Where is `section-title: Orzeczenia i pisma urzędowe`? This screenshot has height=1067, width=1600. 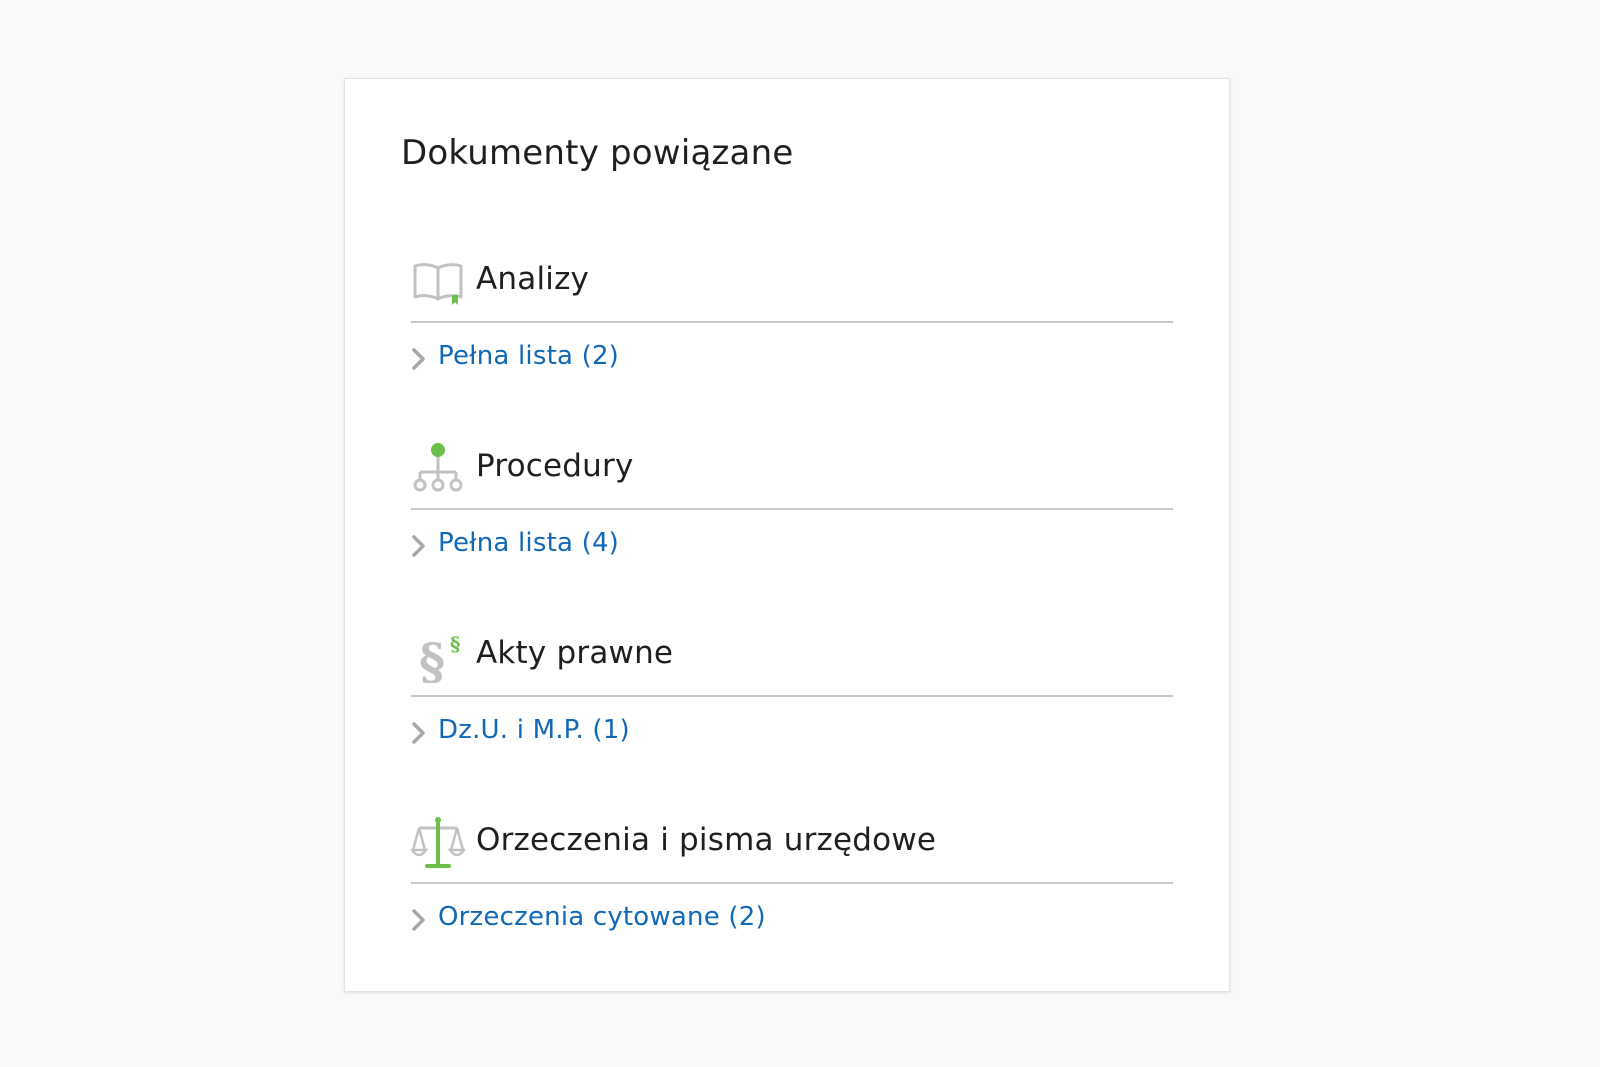 section-title: Orzeczenia i pisma urzędowe is located at coordinates (706, 840).